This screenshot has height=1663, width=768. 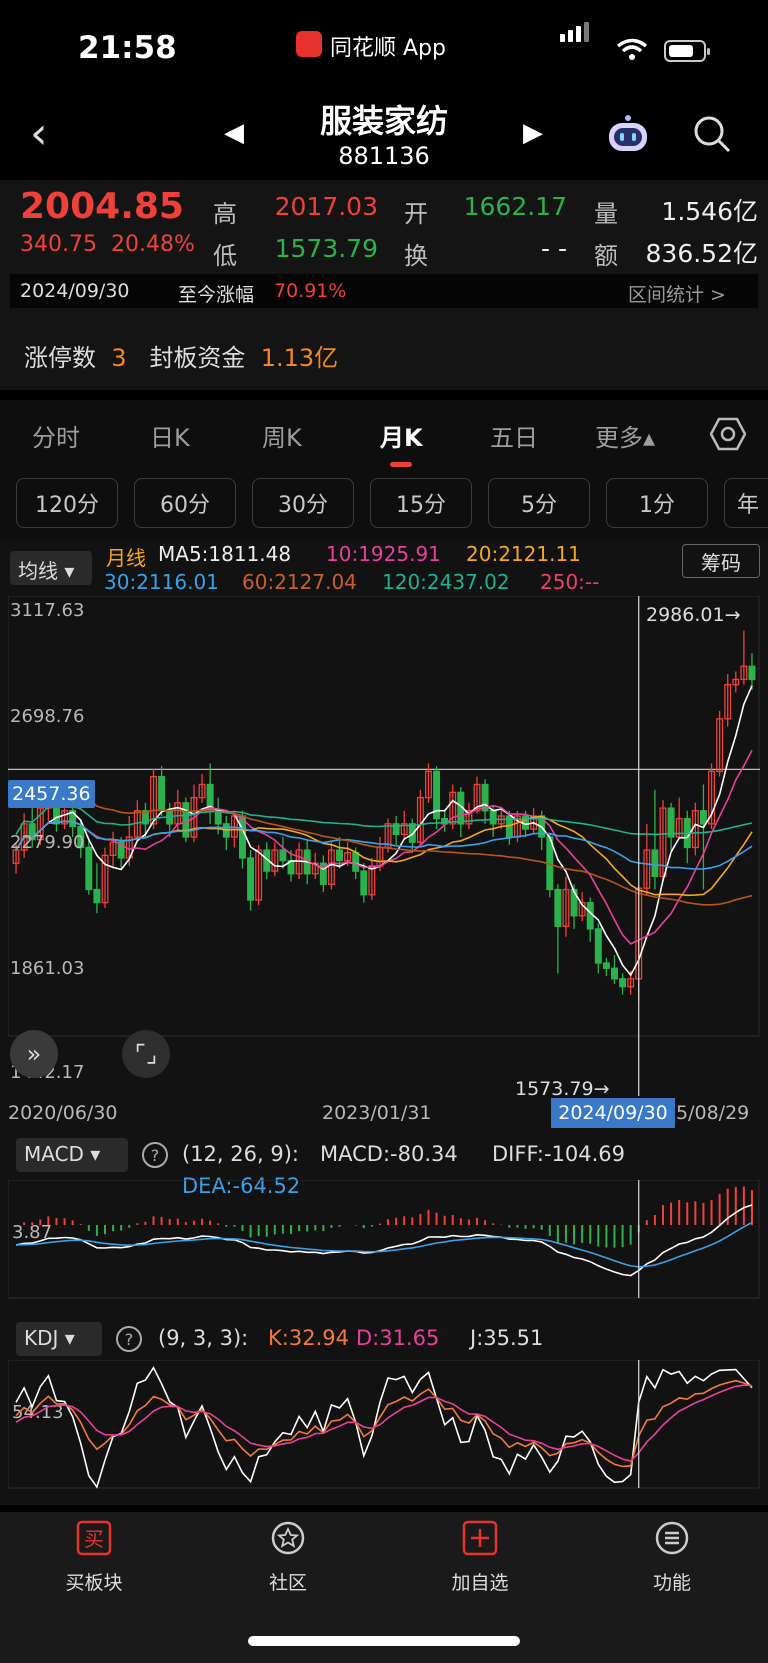 What do you see at coordinates (240, 1154) in the screenshot?
I see `macd-params: (12, 26, 9):` at bounding box center [240, 1154].